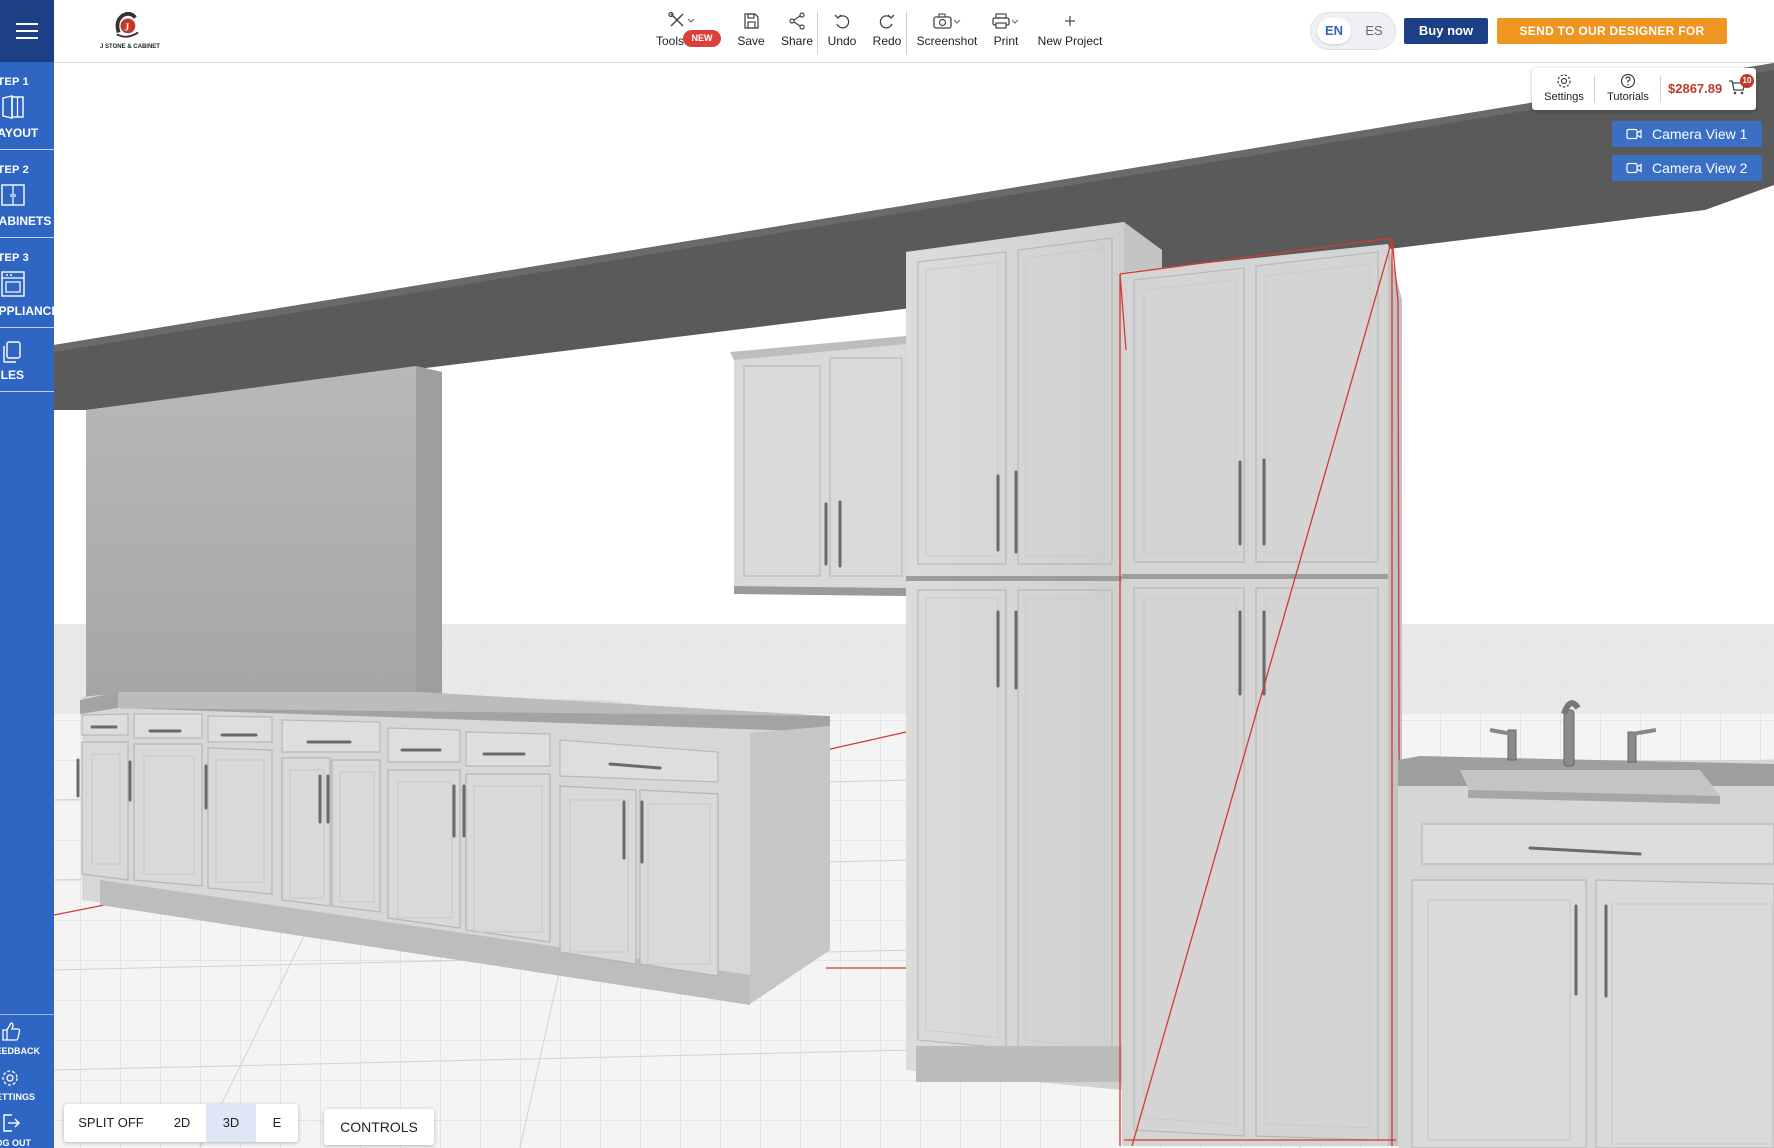  What do you see at coordinates (947, 41) in the screenshot?
I see `screenshot-label: Screenshot` at bounding box center [947, 41].